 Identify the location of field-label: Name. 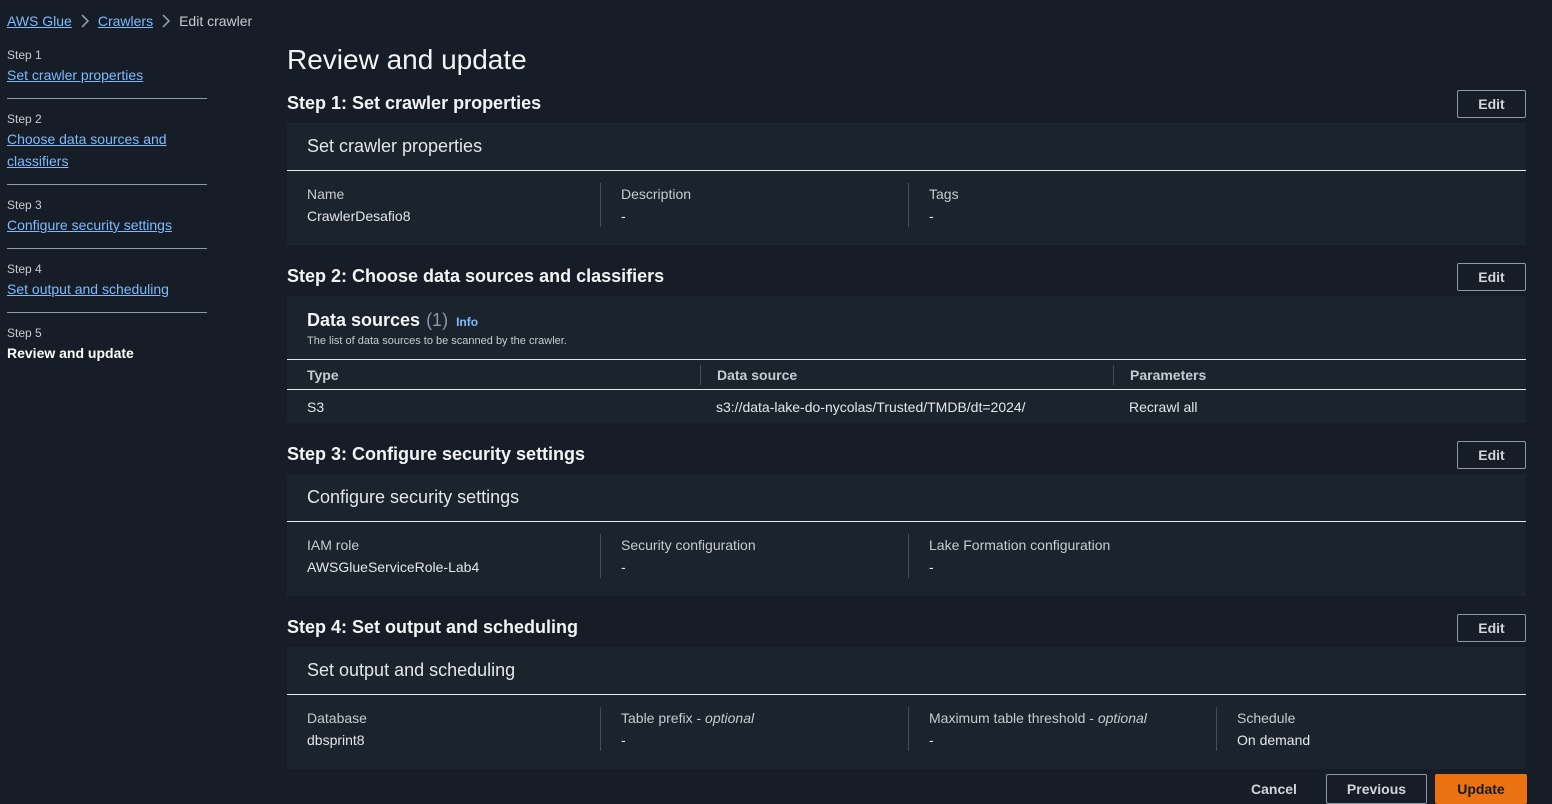
(326, 194).